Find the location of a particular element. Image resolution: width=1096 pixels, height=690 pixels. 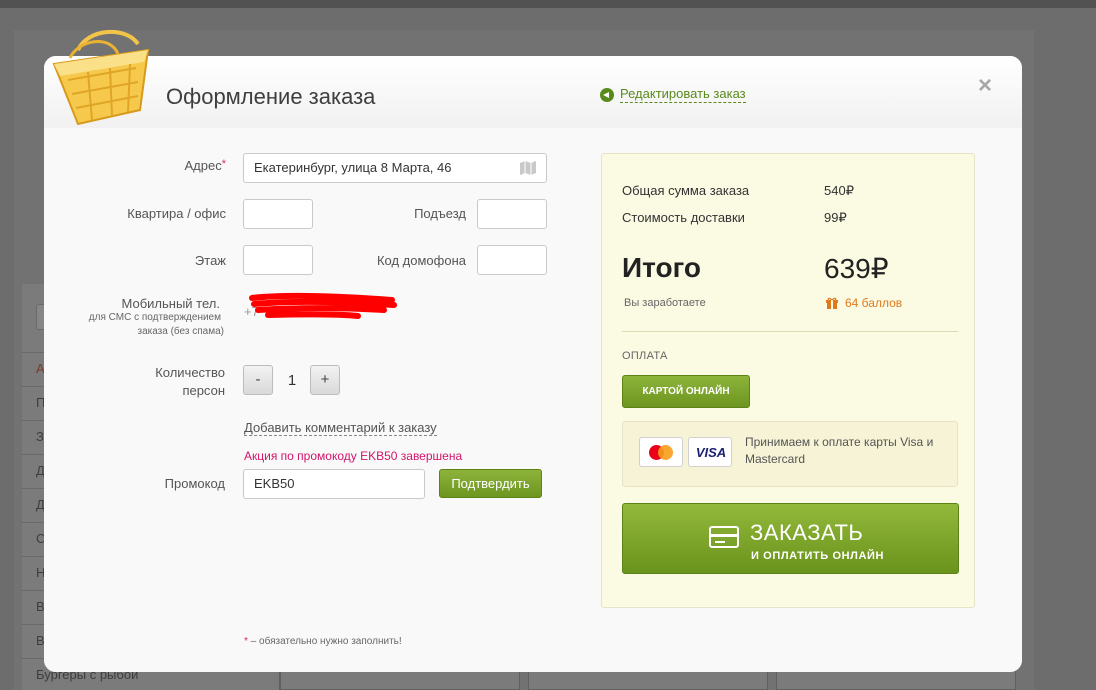

credit-card-icon is located at coordinates (724, 537).